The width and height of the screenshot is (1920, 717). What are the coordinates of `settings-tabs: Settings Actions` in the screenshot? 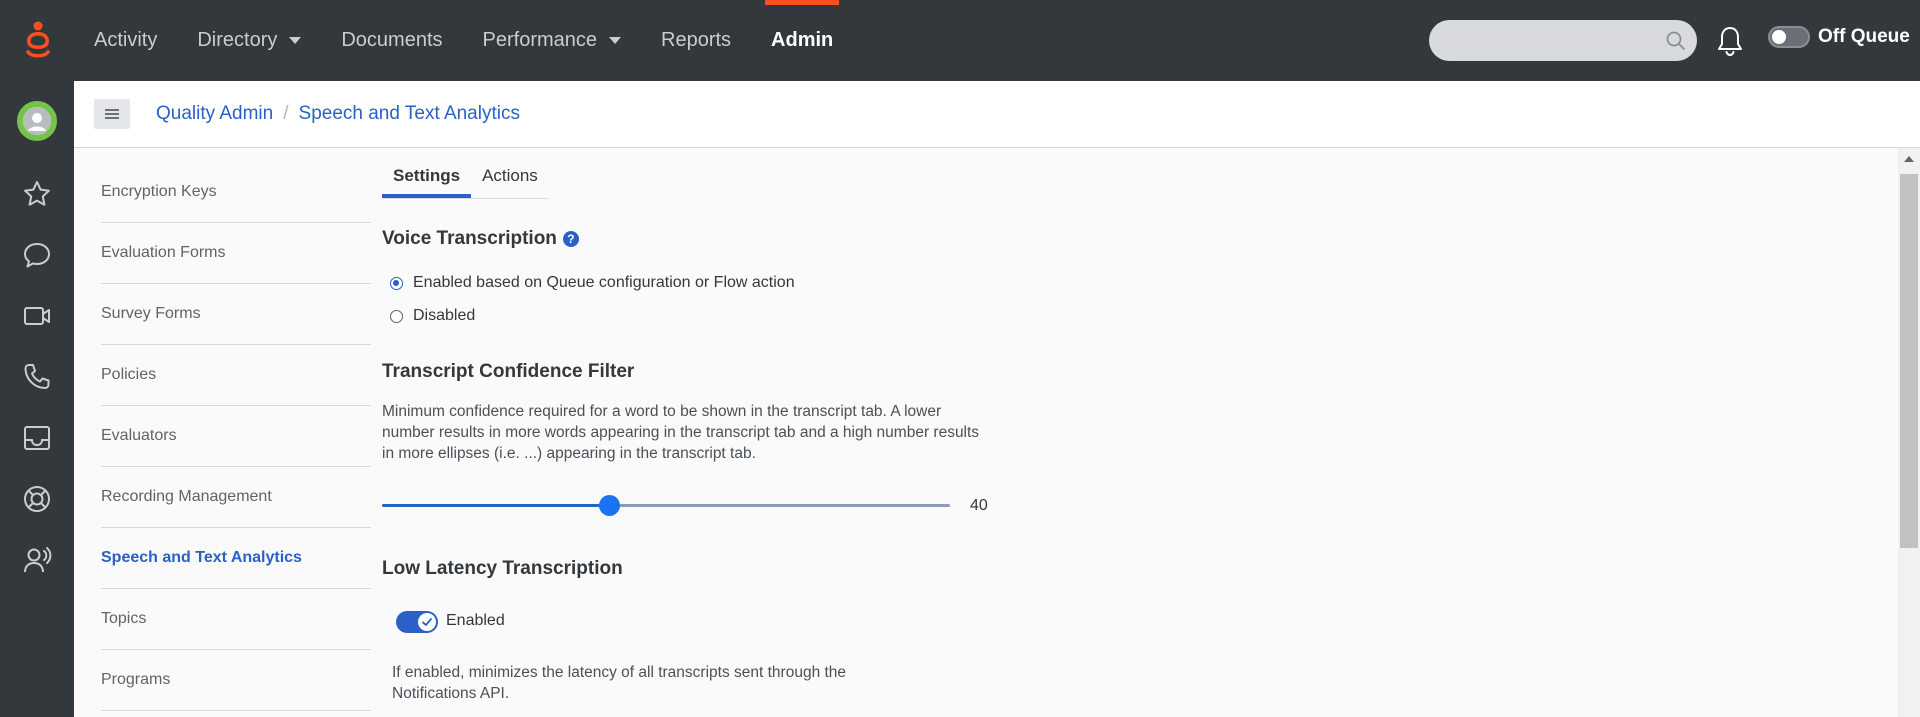 It's located at (465, 179).